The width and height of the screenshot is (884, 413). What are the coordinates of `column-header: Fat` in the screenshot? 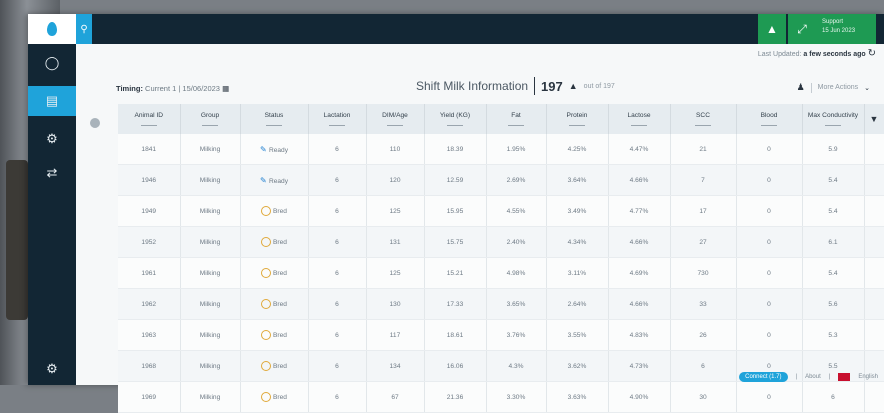 It's located at (516, 119).